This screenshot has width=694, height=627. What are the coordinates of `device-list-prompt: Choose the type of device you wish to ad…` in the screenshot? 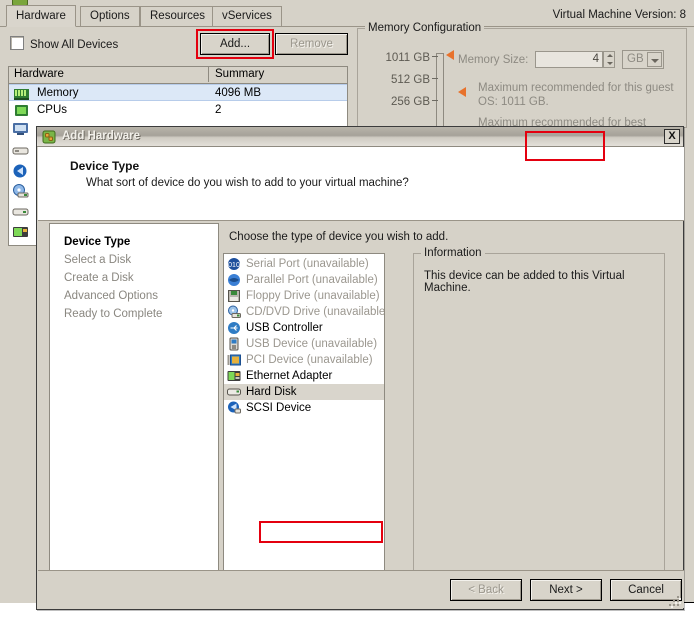 It's located at (339, 237).